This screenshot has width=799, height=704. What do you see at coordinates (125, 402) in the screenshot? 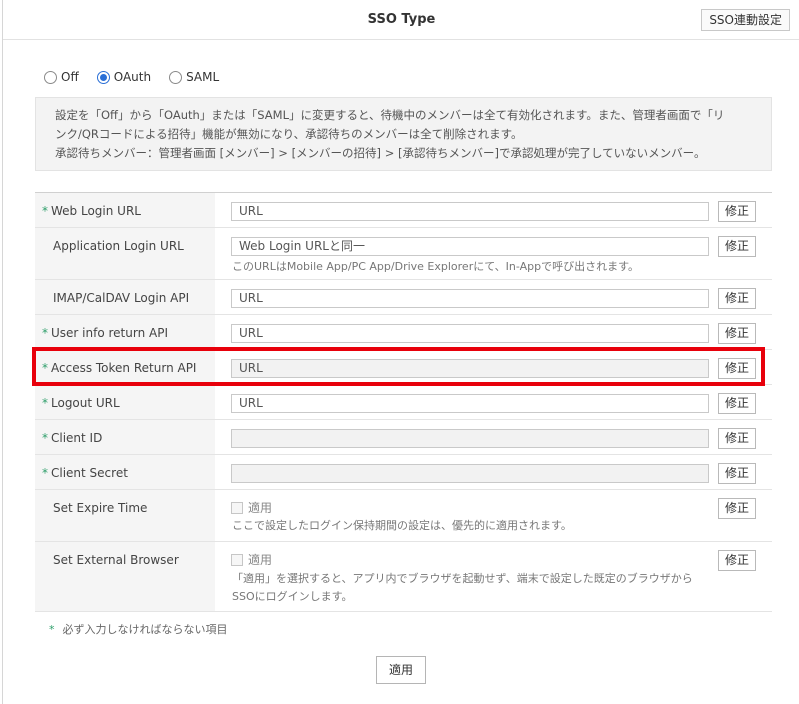
I see `label-cell: * Logout URL` at bounding box center [125, 402].